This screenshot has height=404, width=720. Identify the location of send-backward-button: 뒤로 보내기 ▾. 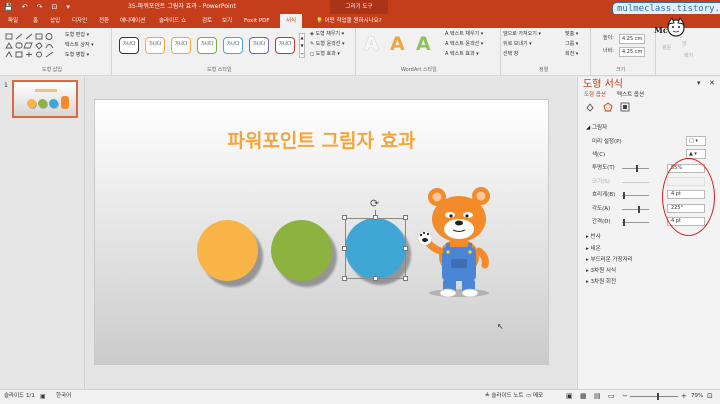
(517, 44).